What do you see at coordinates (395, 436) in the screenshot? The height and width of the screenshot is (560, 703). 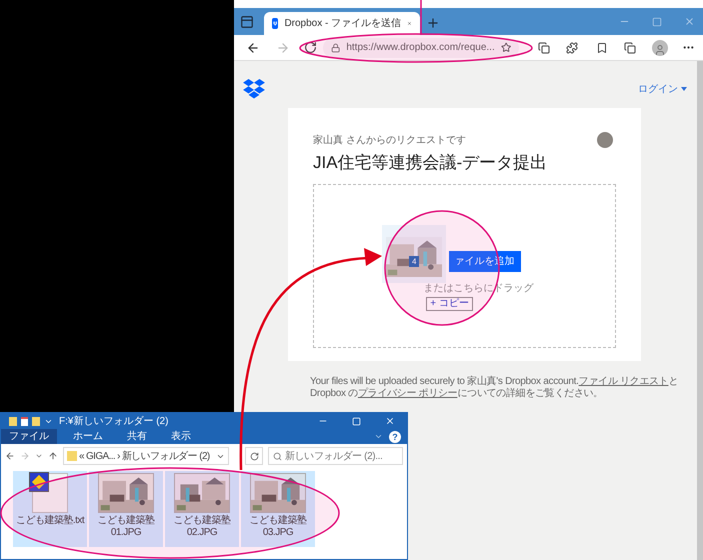 I see `help-button: ?` at bounding box center [395, 436].